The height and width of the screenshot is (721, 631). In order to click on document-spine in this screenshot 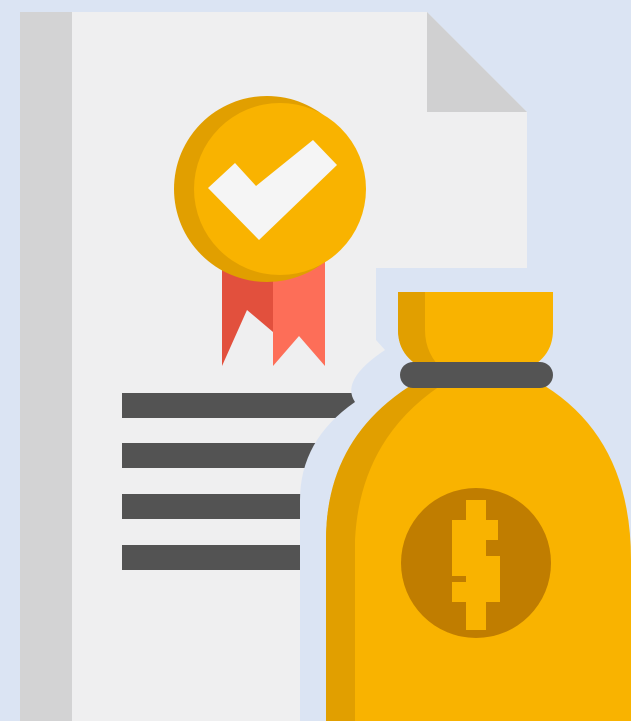, I will do `click(47, 366)`.